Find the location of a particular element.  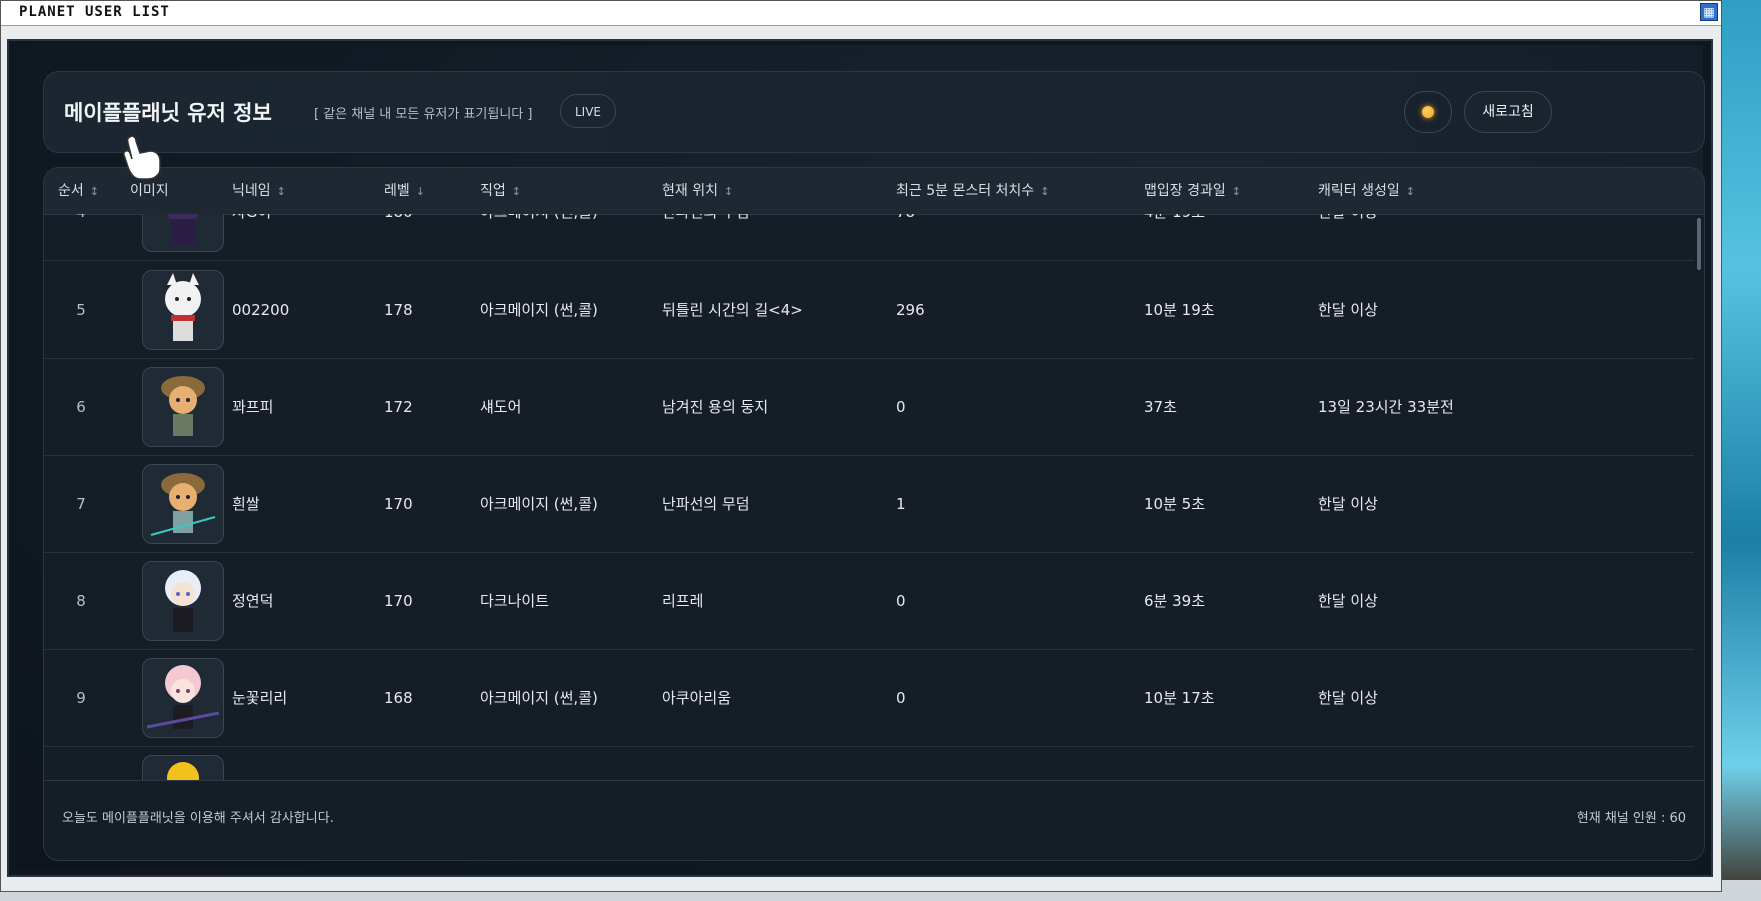

page-subtitle: [ 같은 채널 내 모든 유저가 표기됩니다 ] is located at coordinates (423, 114).